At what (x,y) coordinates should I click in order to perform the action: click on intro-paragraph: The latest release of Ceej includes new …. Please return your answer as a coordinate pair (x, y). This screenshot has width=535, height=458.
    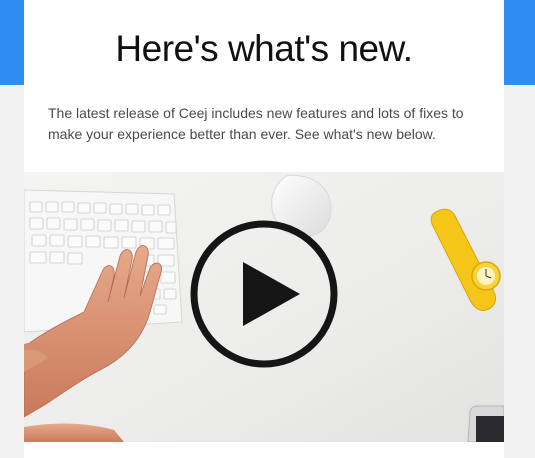
    Looking at the image, I should click on (256, 123).